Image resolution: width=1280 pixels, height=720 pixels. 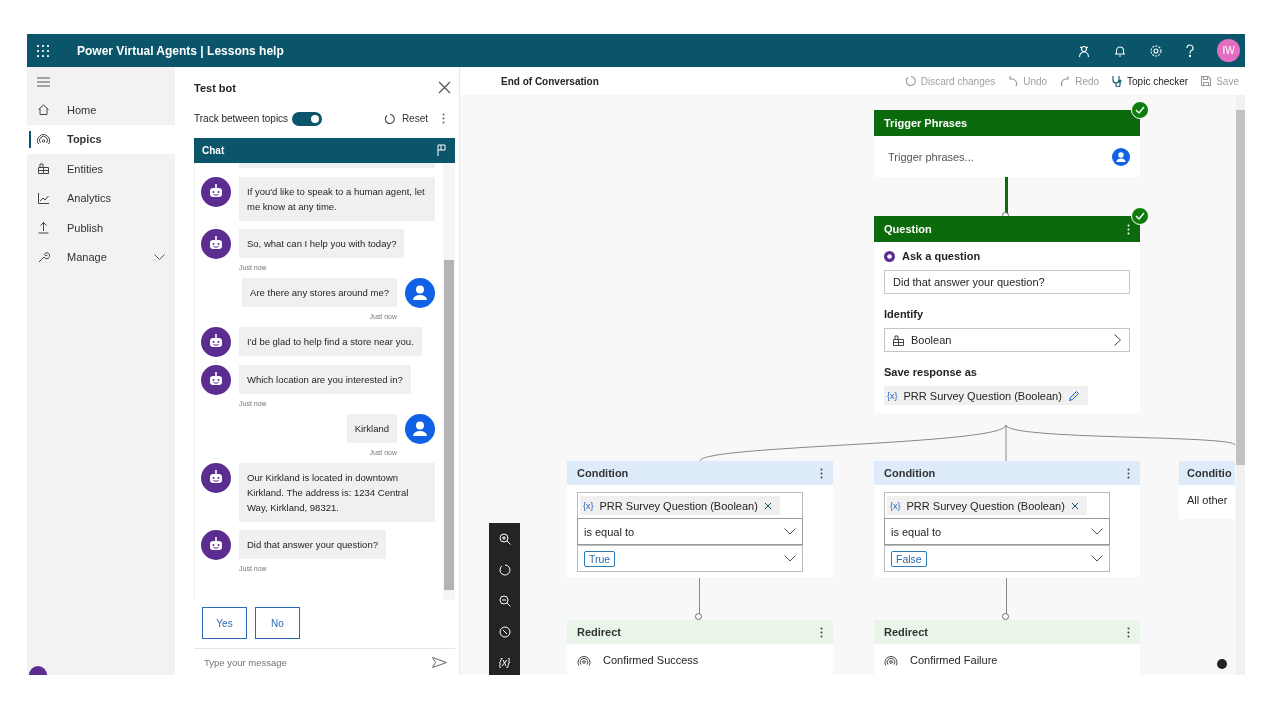 I want to click on condition-node: Conditio All other, so click(x=1207, y=490).